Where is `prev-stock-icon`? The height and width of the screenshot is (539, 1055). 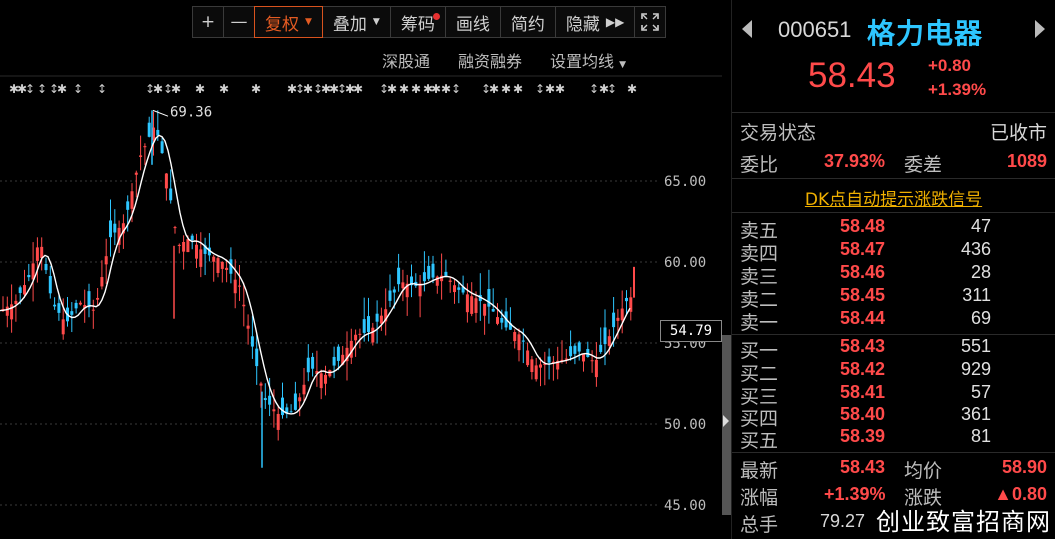
prev-stock-icon is located at coordinates (747, 29).